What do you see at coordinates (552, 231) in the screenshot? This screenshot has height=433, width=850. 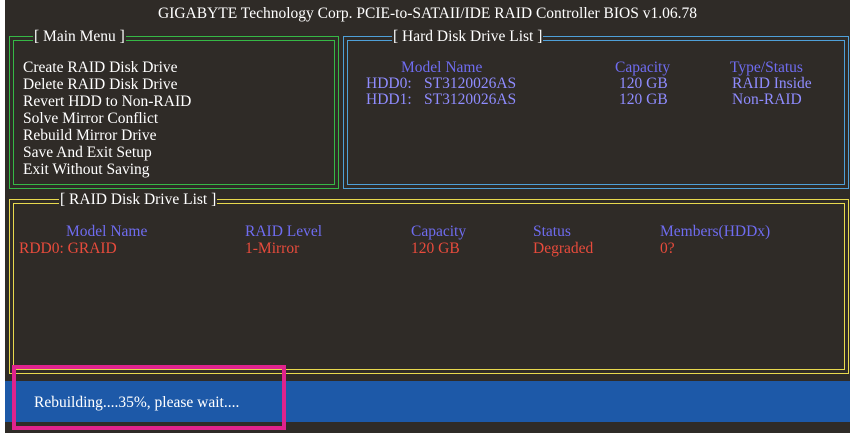 I see `raid-header-status: Status` at bounding box center [552, 231].